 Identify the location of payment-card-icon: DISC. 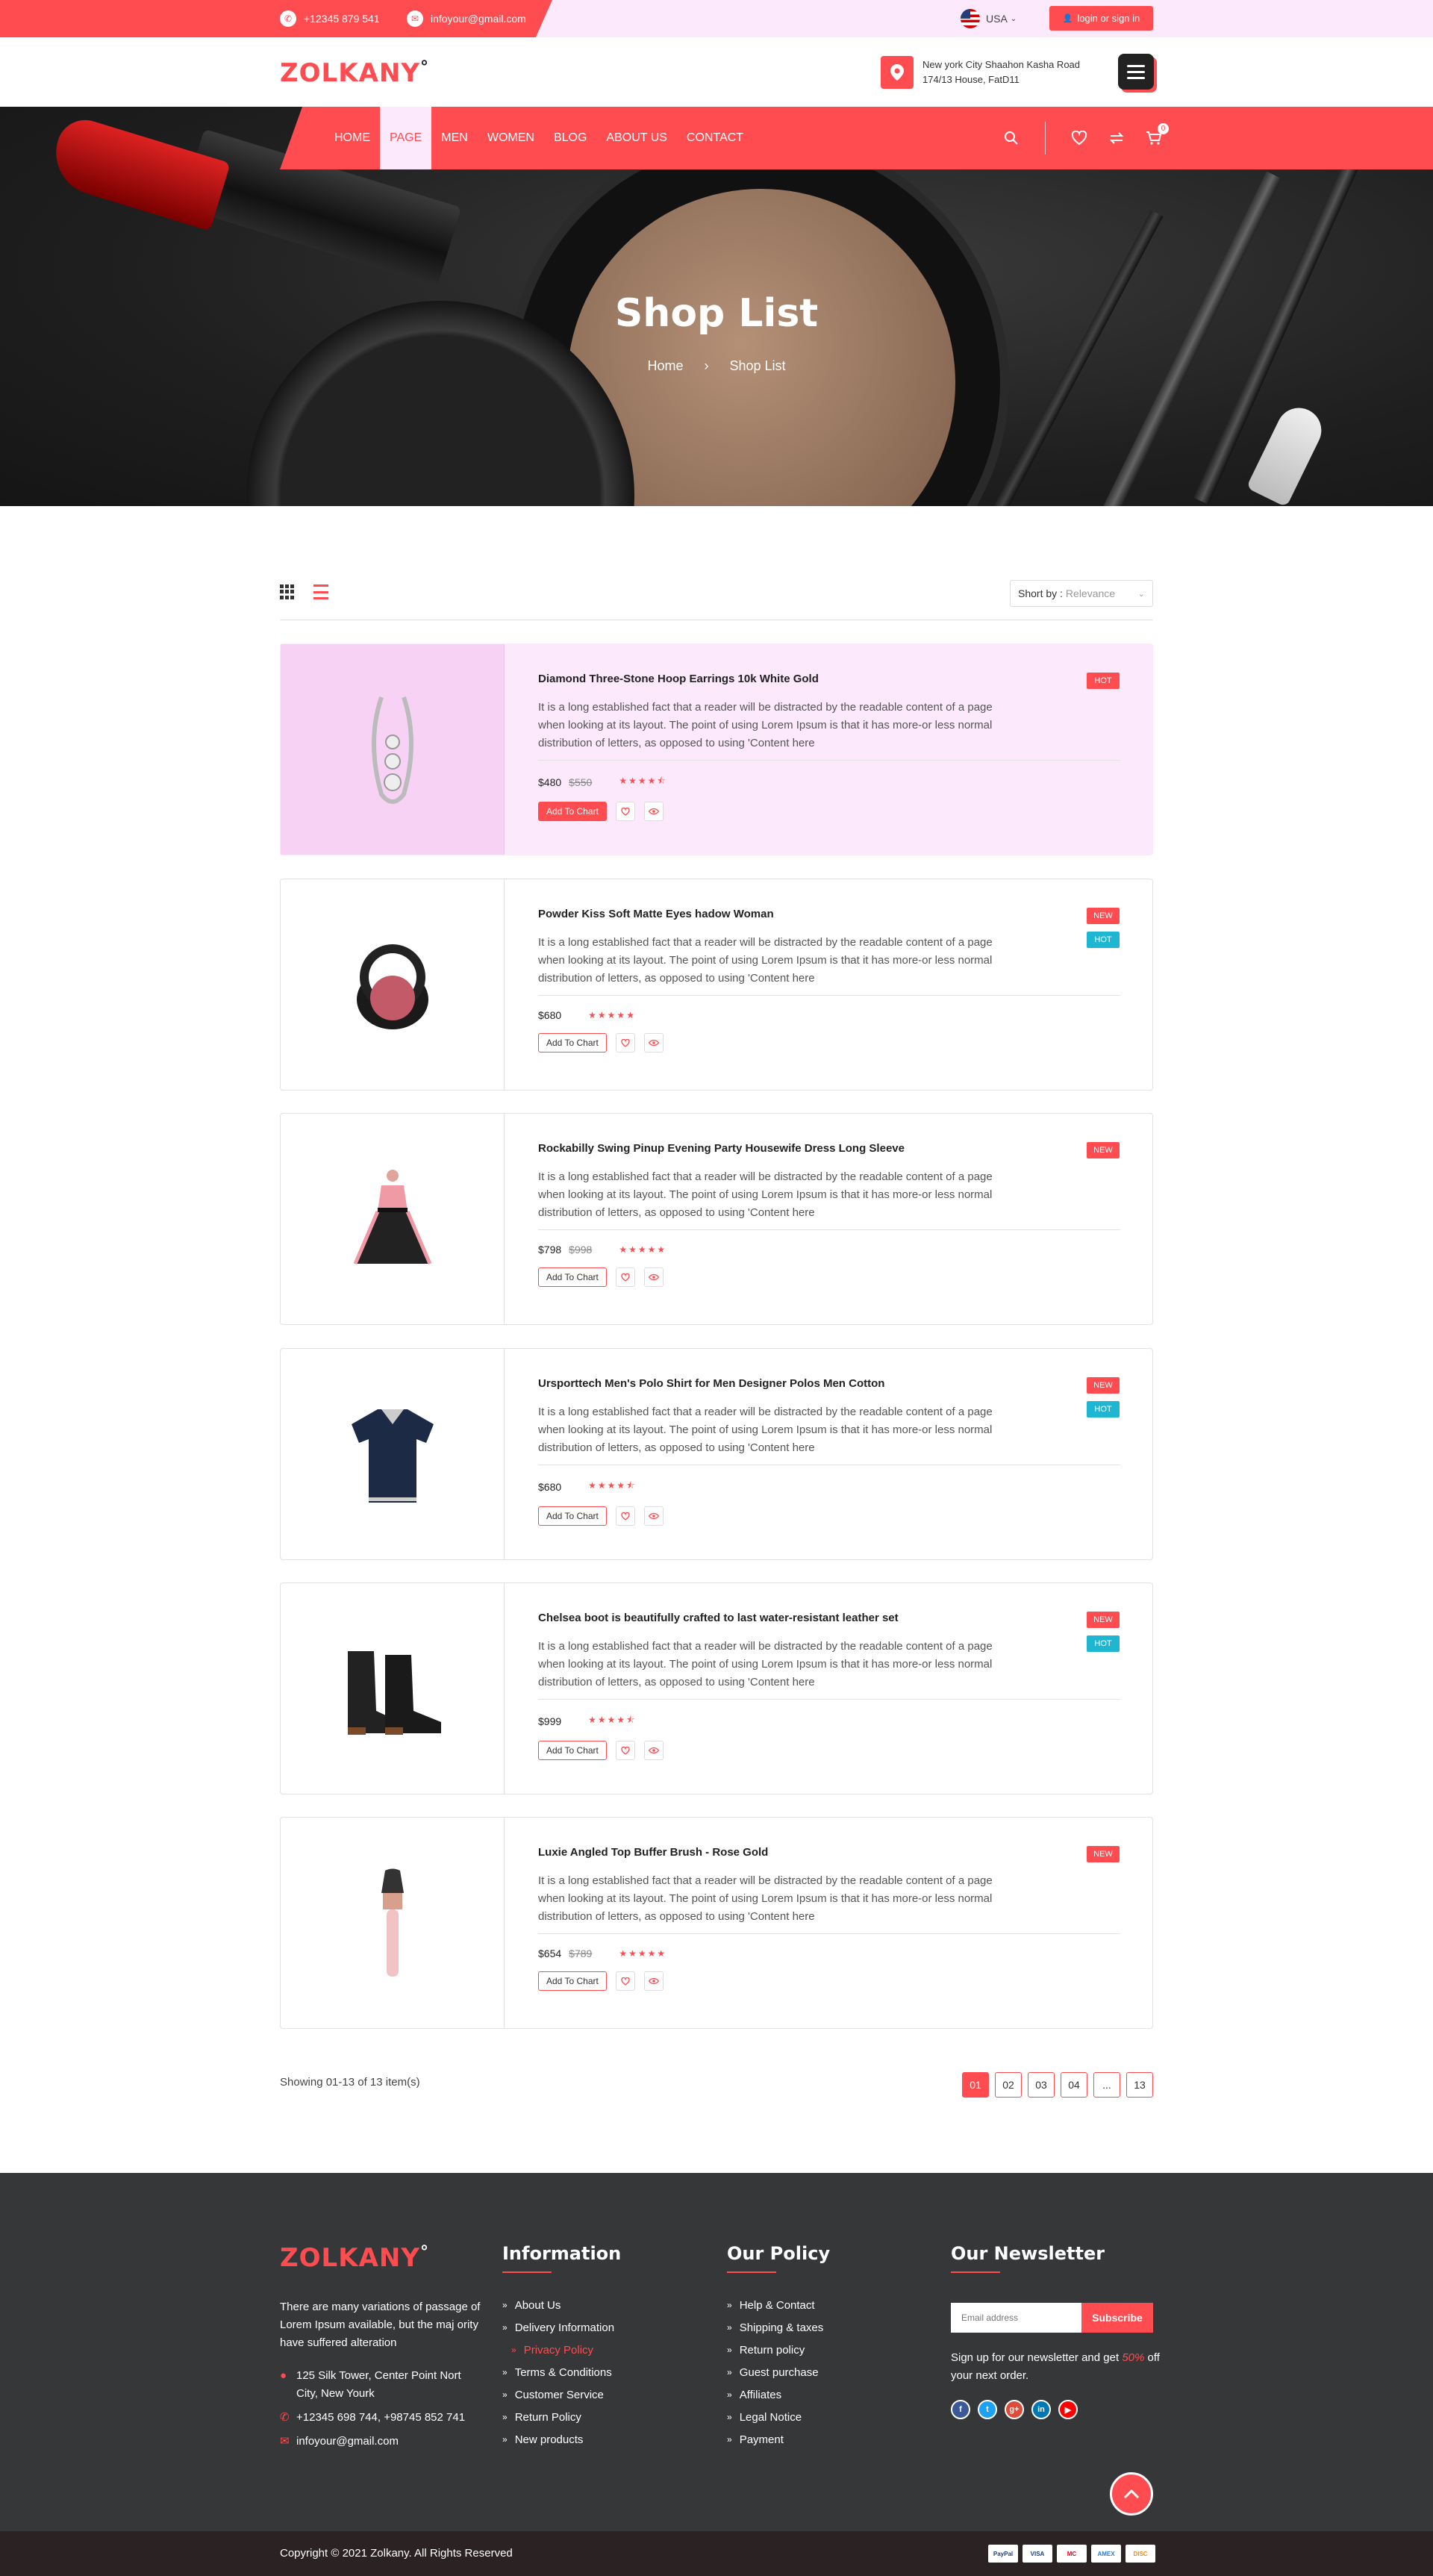
(1140, 2554).